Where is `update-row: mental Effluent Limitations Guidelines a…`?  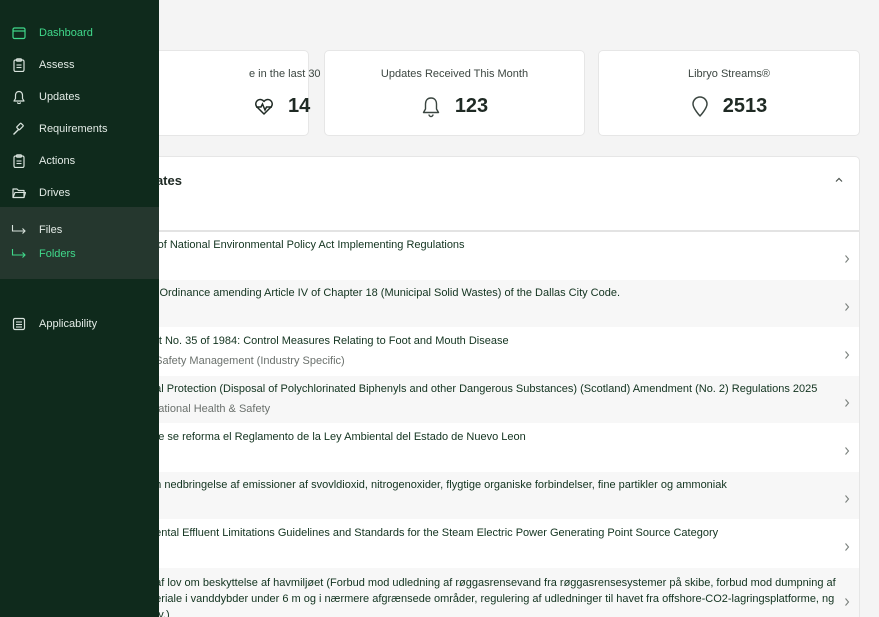 update-row: mental Effluent Limitations Guidelines a… is located at coordinates (480, 544).